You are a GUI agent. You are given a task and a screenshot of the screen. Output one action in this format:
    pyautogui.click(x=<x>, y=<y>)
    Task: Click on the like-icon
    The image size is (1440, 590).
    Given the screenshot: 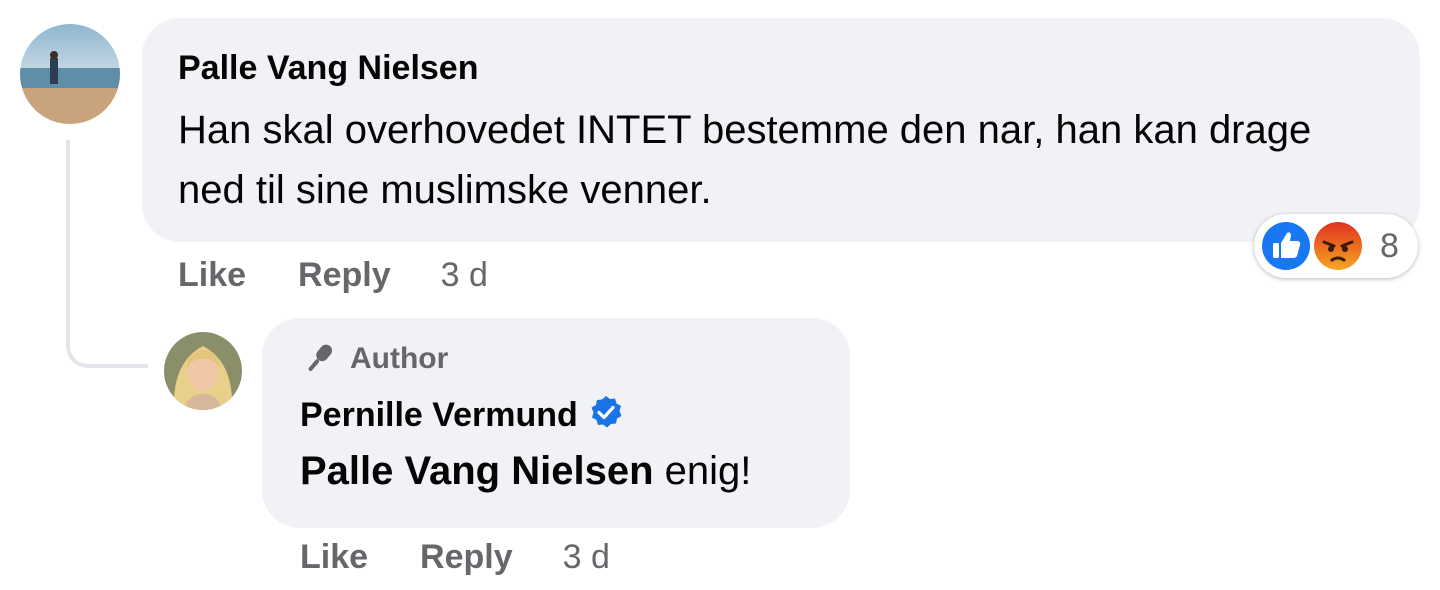 What is the action you would take?
    pyautogui.click(x=1286, y=246)
    